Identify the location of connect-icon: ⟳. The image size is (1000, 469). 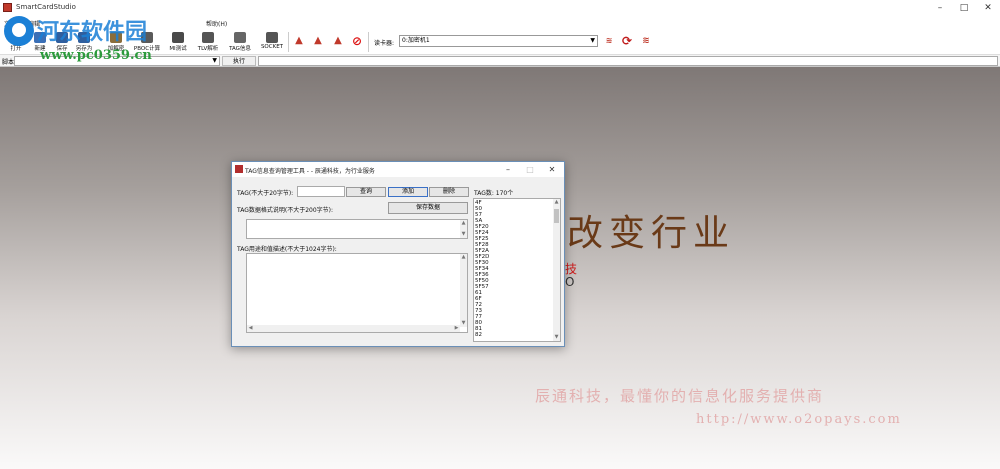
(627, 41).